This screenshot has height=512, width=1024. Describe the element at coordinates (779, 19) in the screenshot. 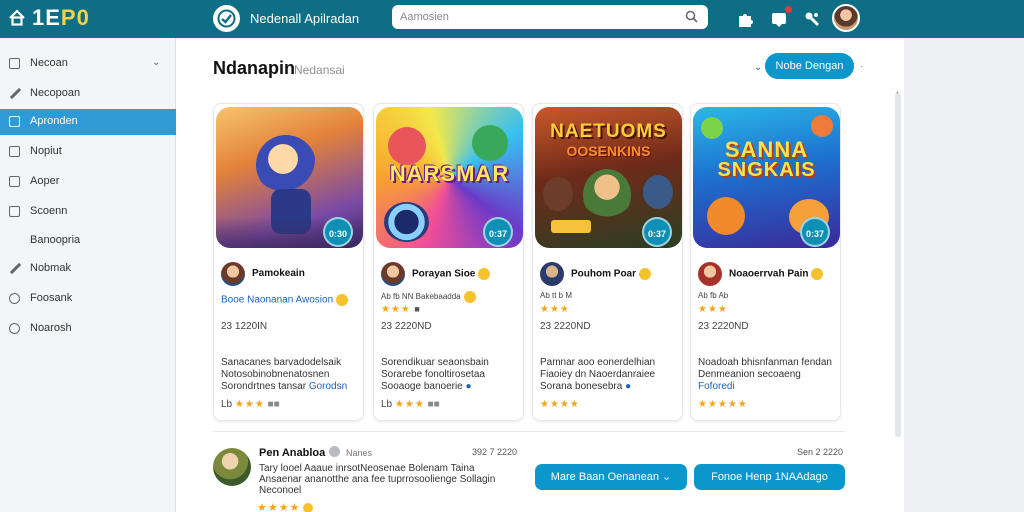

I see `notification-icon` at that location.